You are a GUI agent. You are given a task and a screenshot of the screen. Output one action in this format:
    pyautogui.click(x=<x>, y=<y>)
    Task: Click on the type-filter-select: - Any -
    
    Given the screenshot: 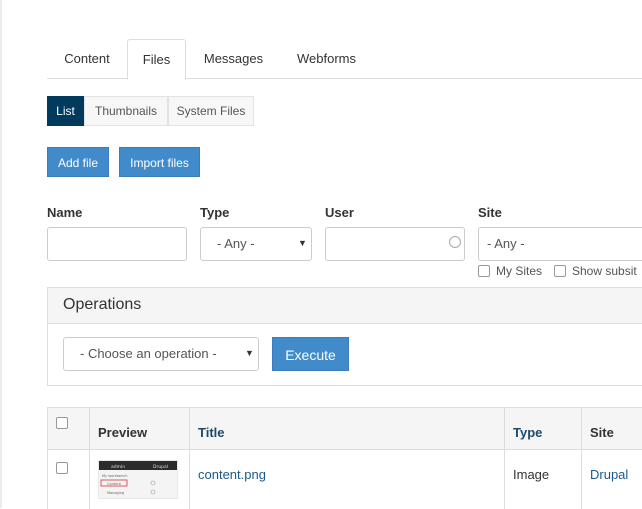 What is the action you would take?
    pyautogui.click(x=256, y=244)
    